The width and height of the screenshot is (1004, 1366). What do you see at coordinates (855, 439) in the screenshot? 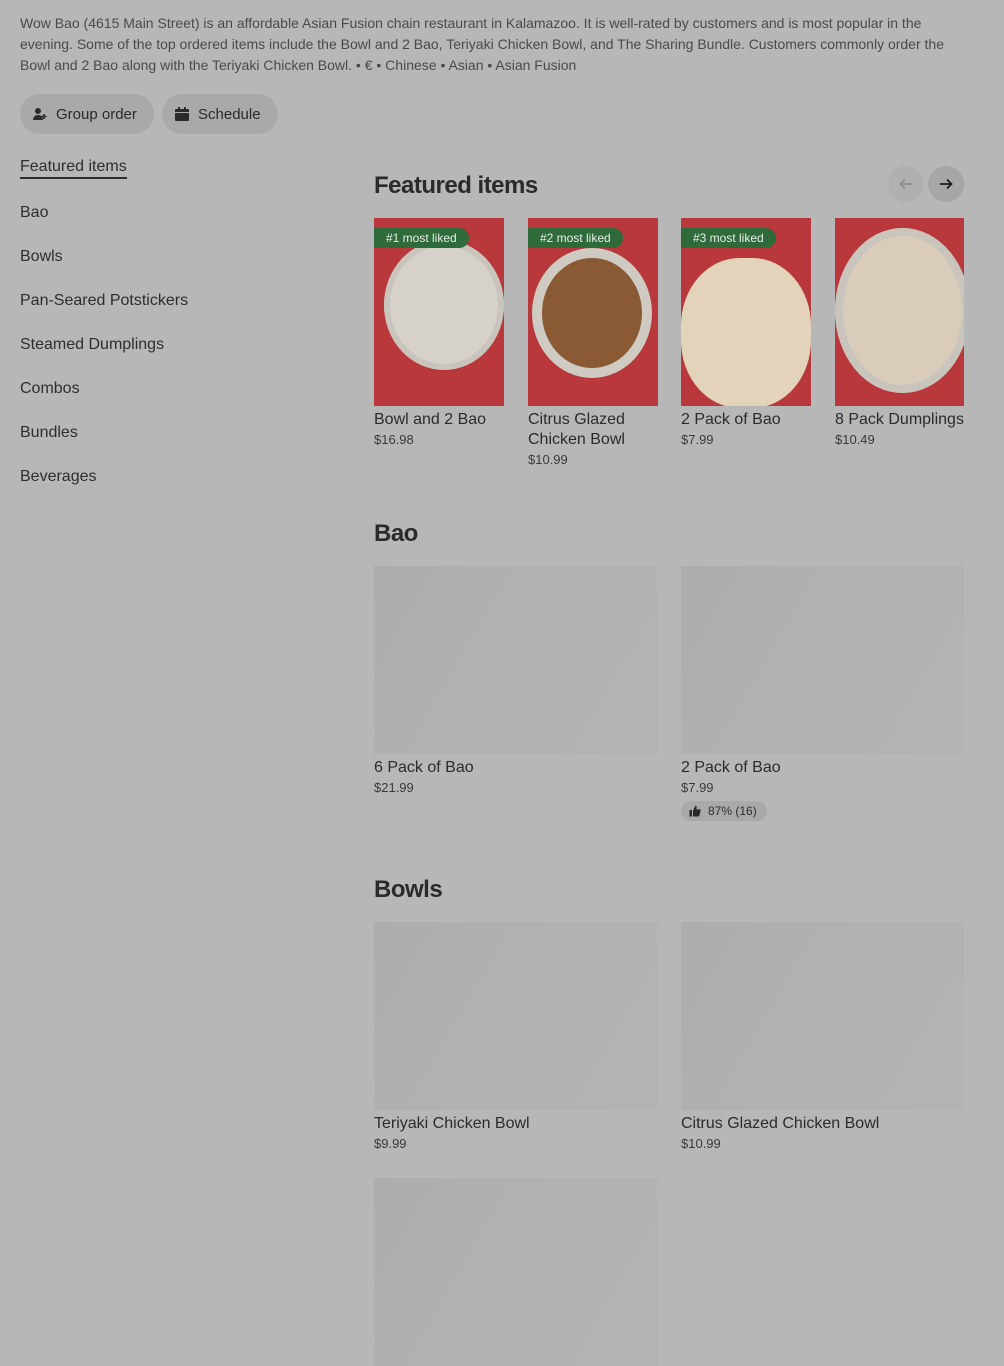
I see `item-price: $10.49` at bounding box center [855, 439].